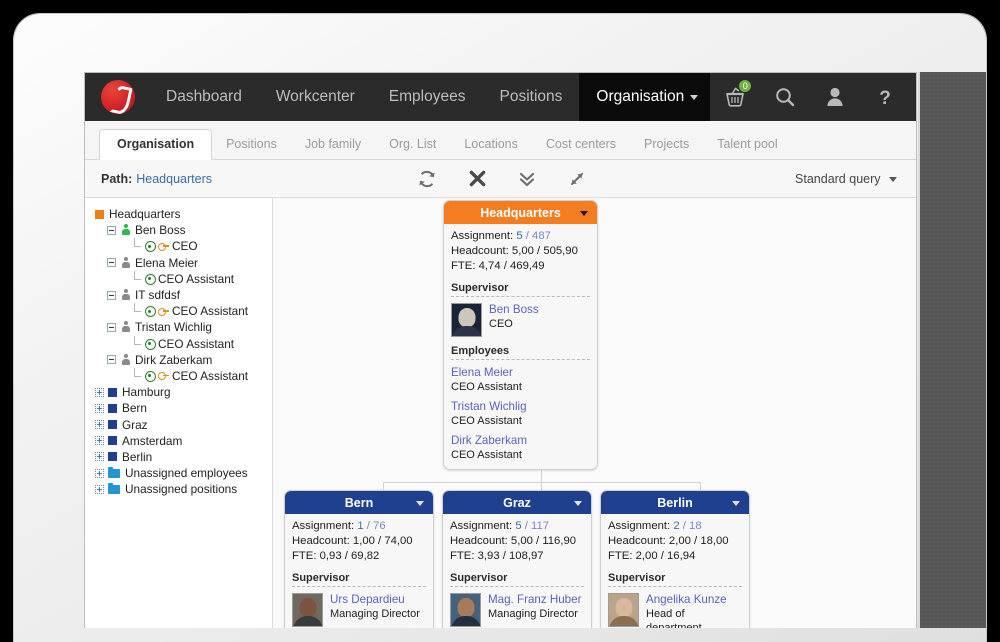  I want to click on tree-node-ben-boss: Ben Boss, so click(183, 230).